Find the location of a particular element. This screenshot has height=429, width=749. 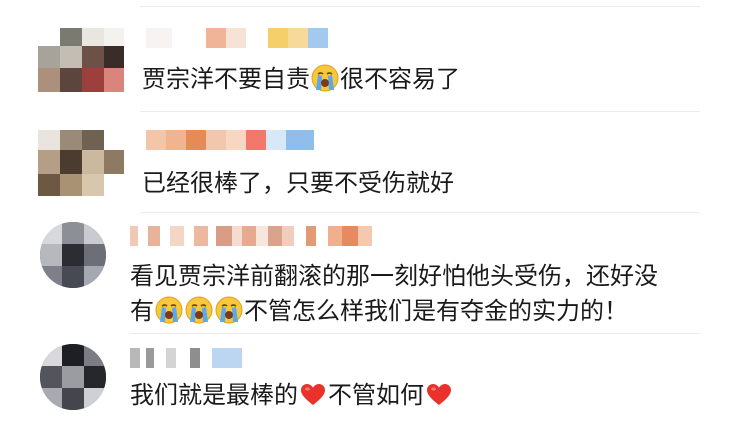

comment-text-line: 看见贾宗洋前翻滚的那一刻好怕他头受伤，还好没 is located at coordinates (394, 276).